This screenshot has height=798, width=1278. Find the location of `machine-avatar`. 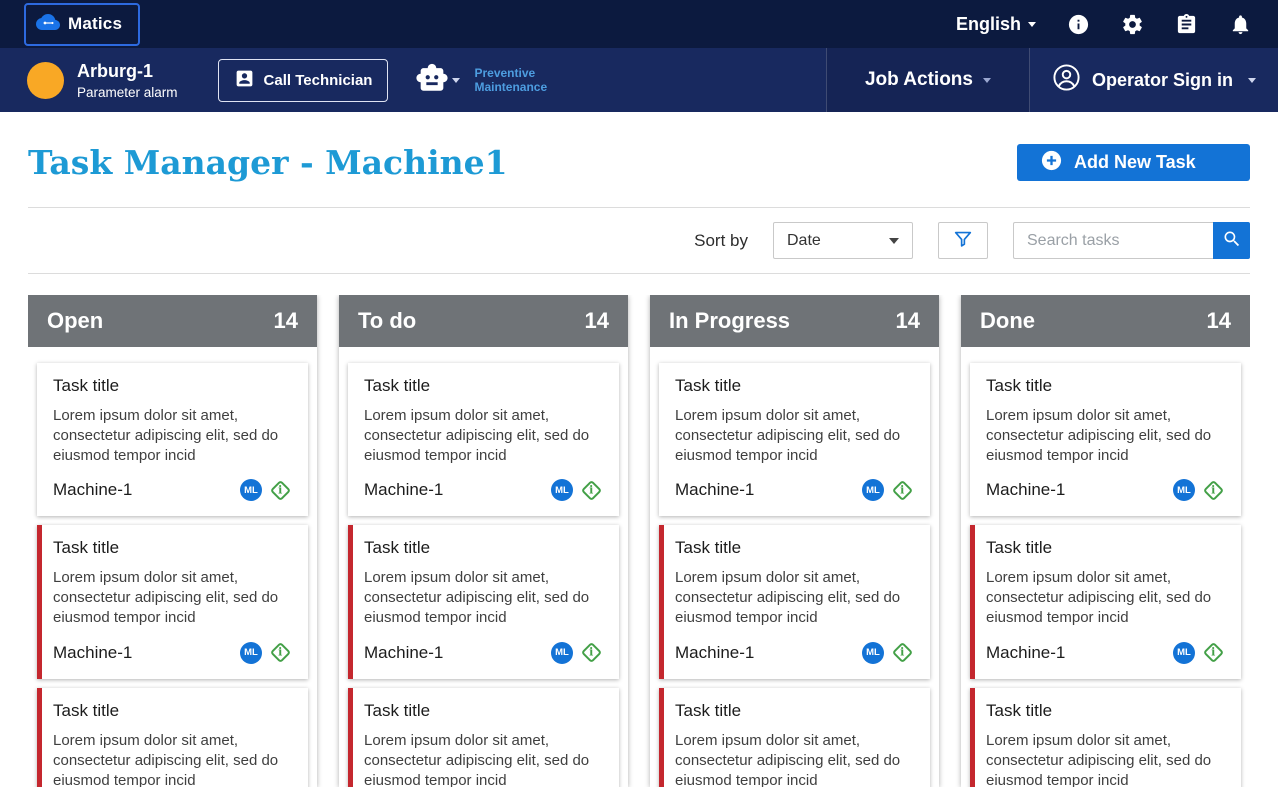

machine-avatar is located at coordinates (45, 80).